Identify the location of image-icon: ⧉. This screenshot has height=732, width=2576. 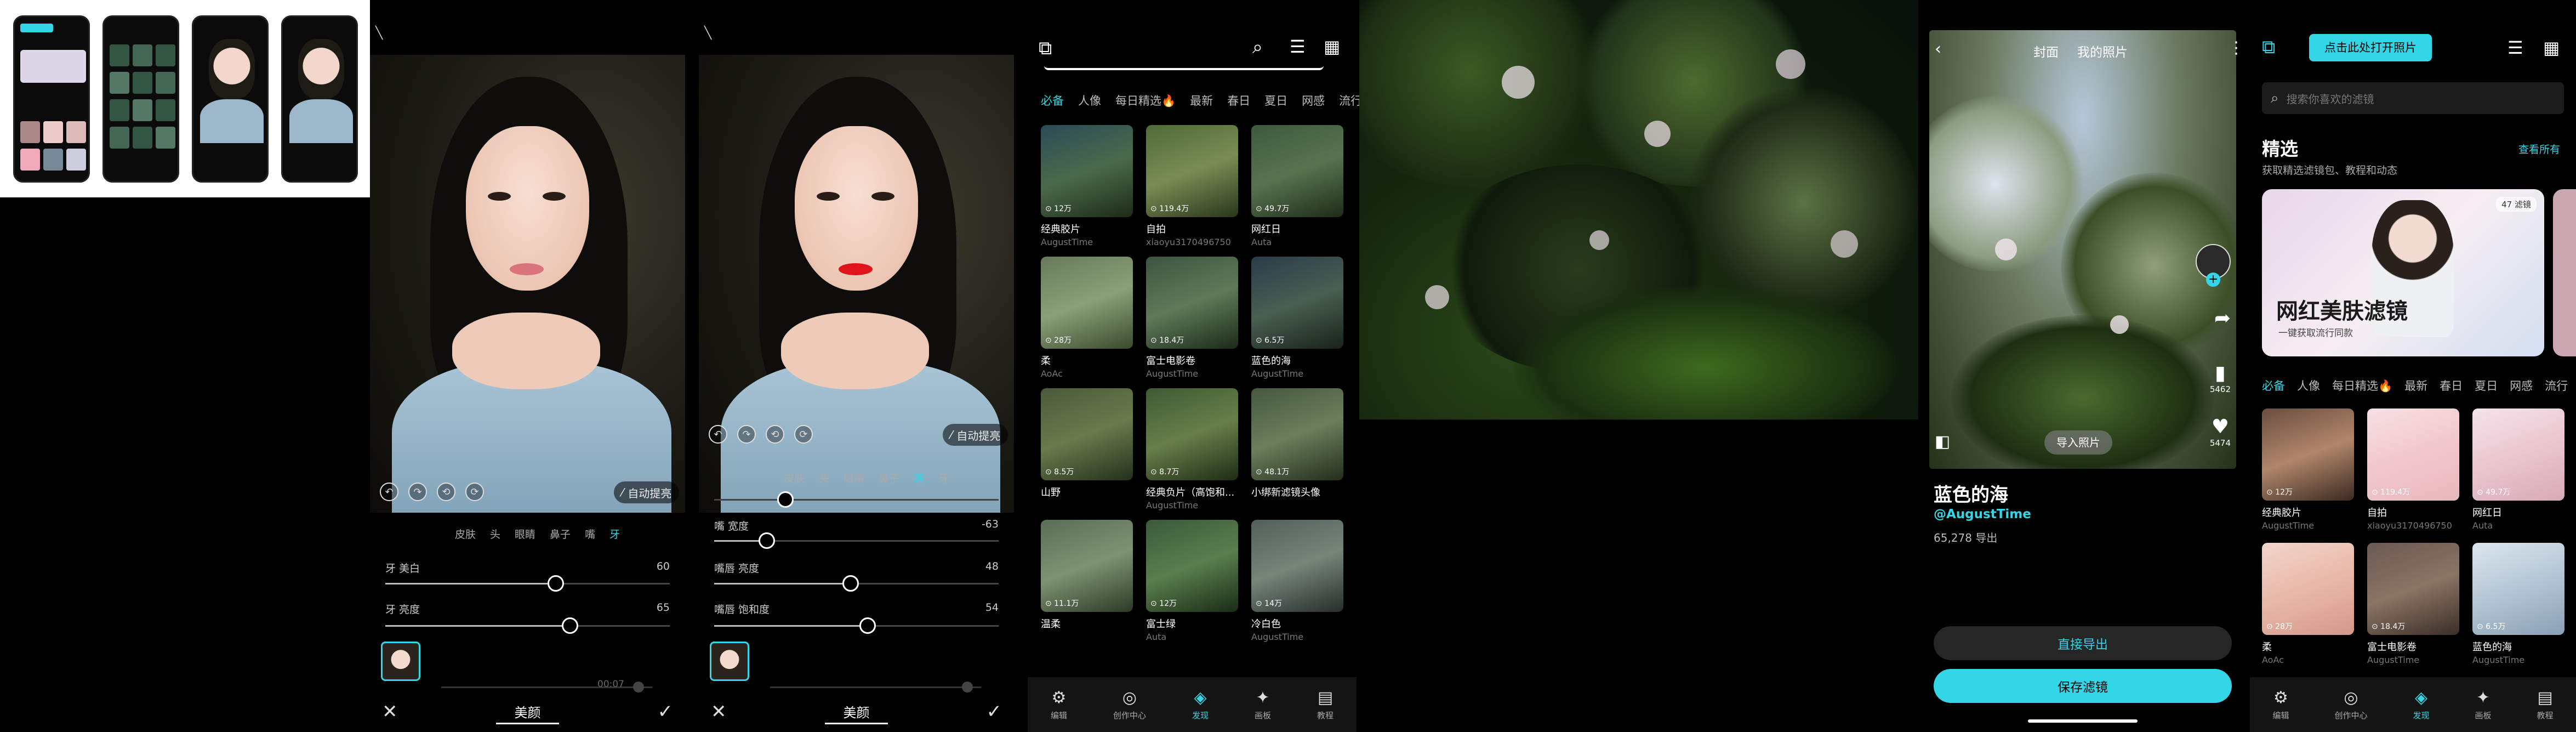
(1045, 48).